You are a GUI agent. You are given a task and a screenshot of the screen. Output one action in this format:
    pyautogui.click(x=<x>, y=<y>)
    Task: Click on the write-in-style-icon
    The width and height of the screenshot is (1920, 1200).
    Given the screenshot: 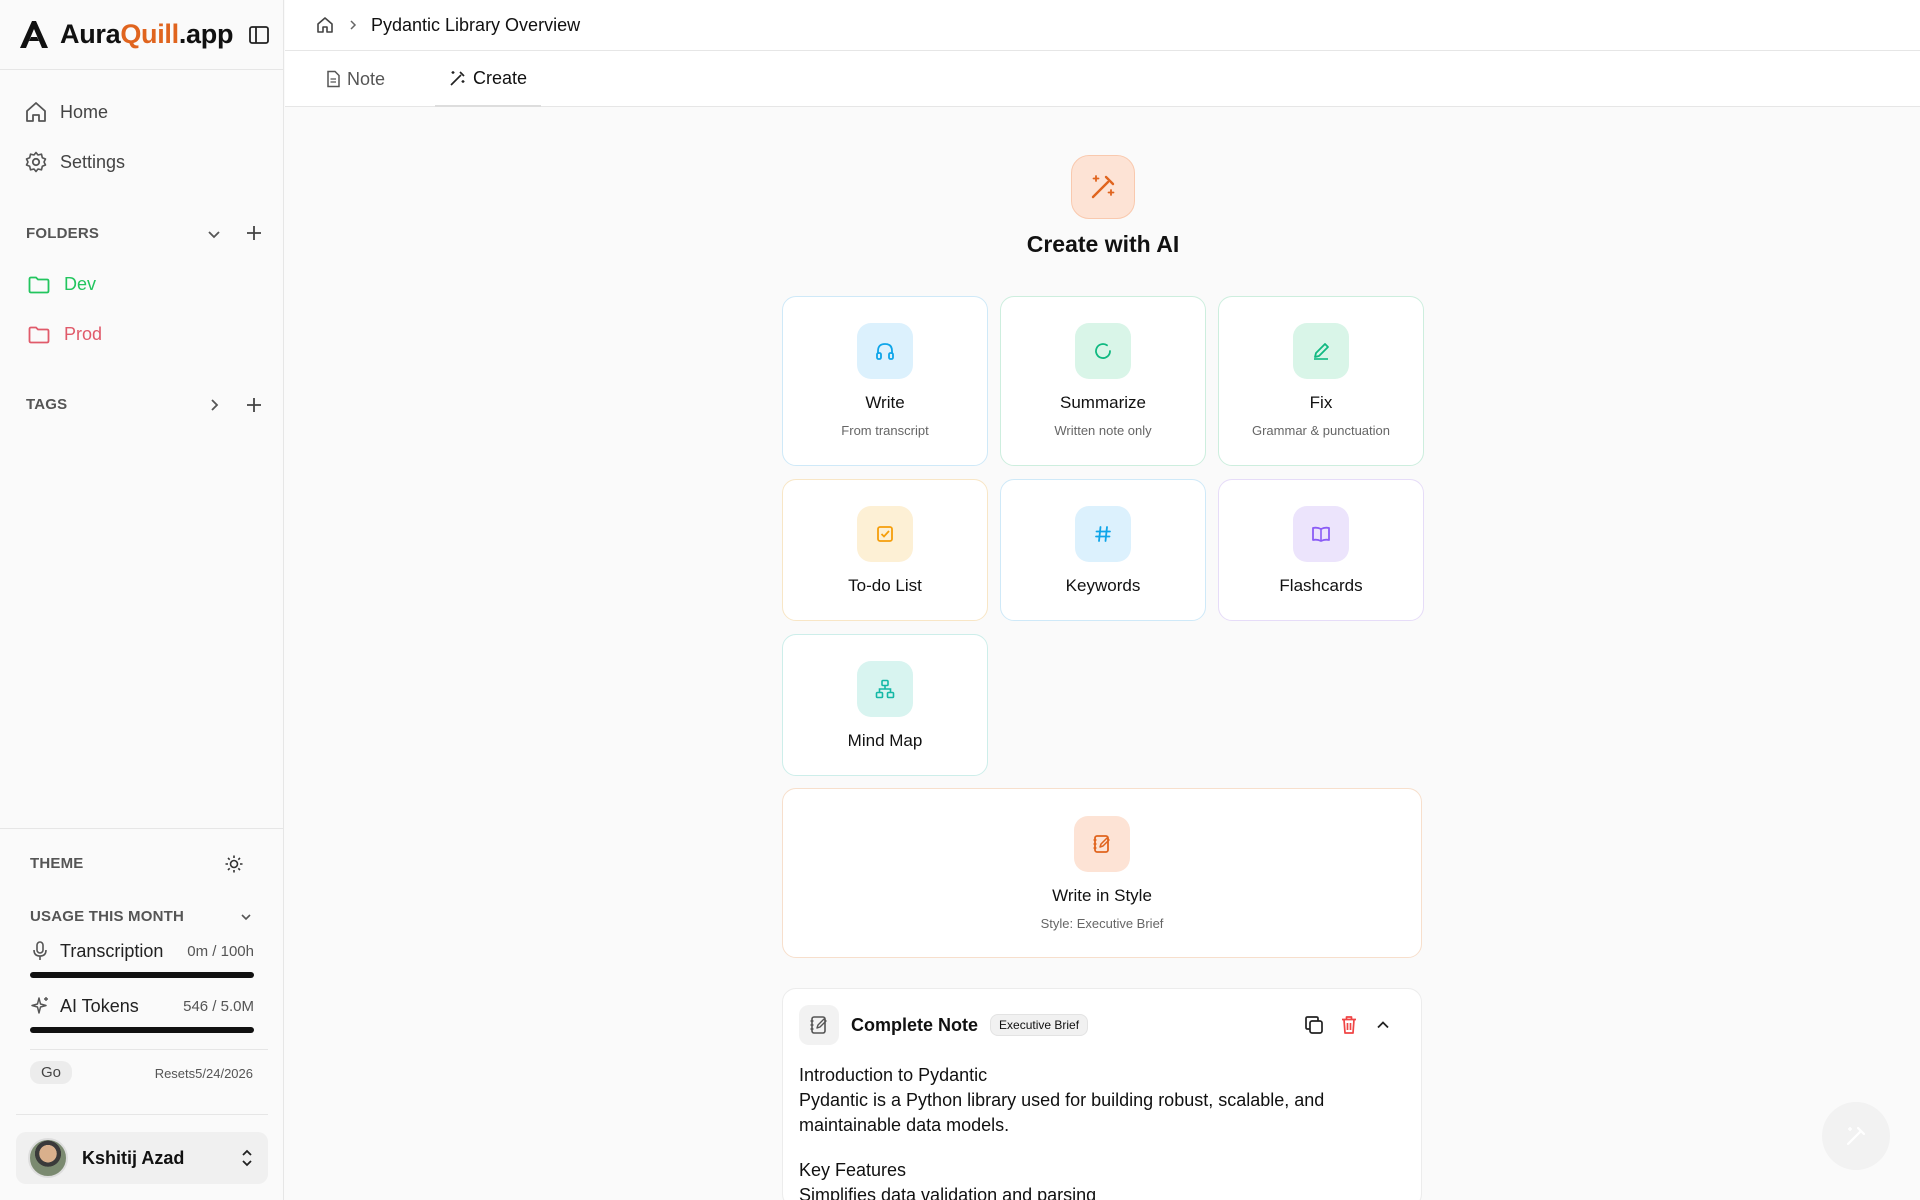 What is the action you would take?
    pyautogui.click(x=1102, y=844)
    